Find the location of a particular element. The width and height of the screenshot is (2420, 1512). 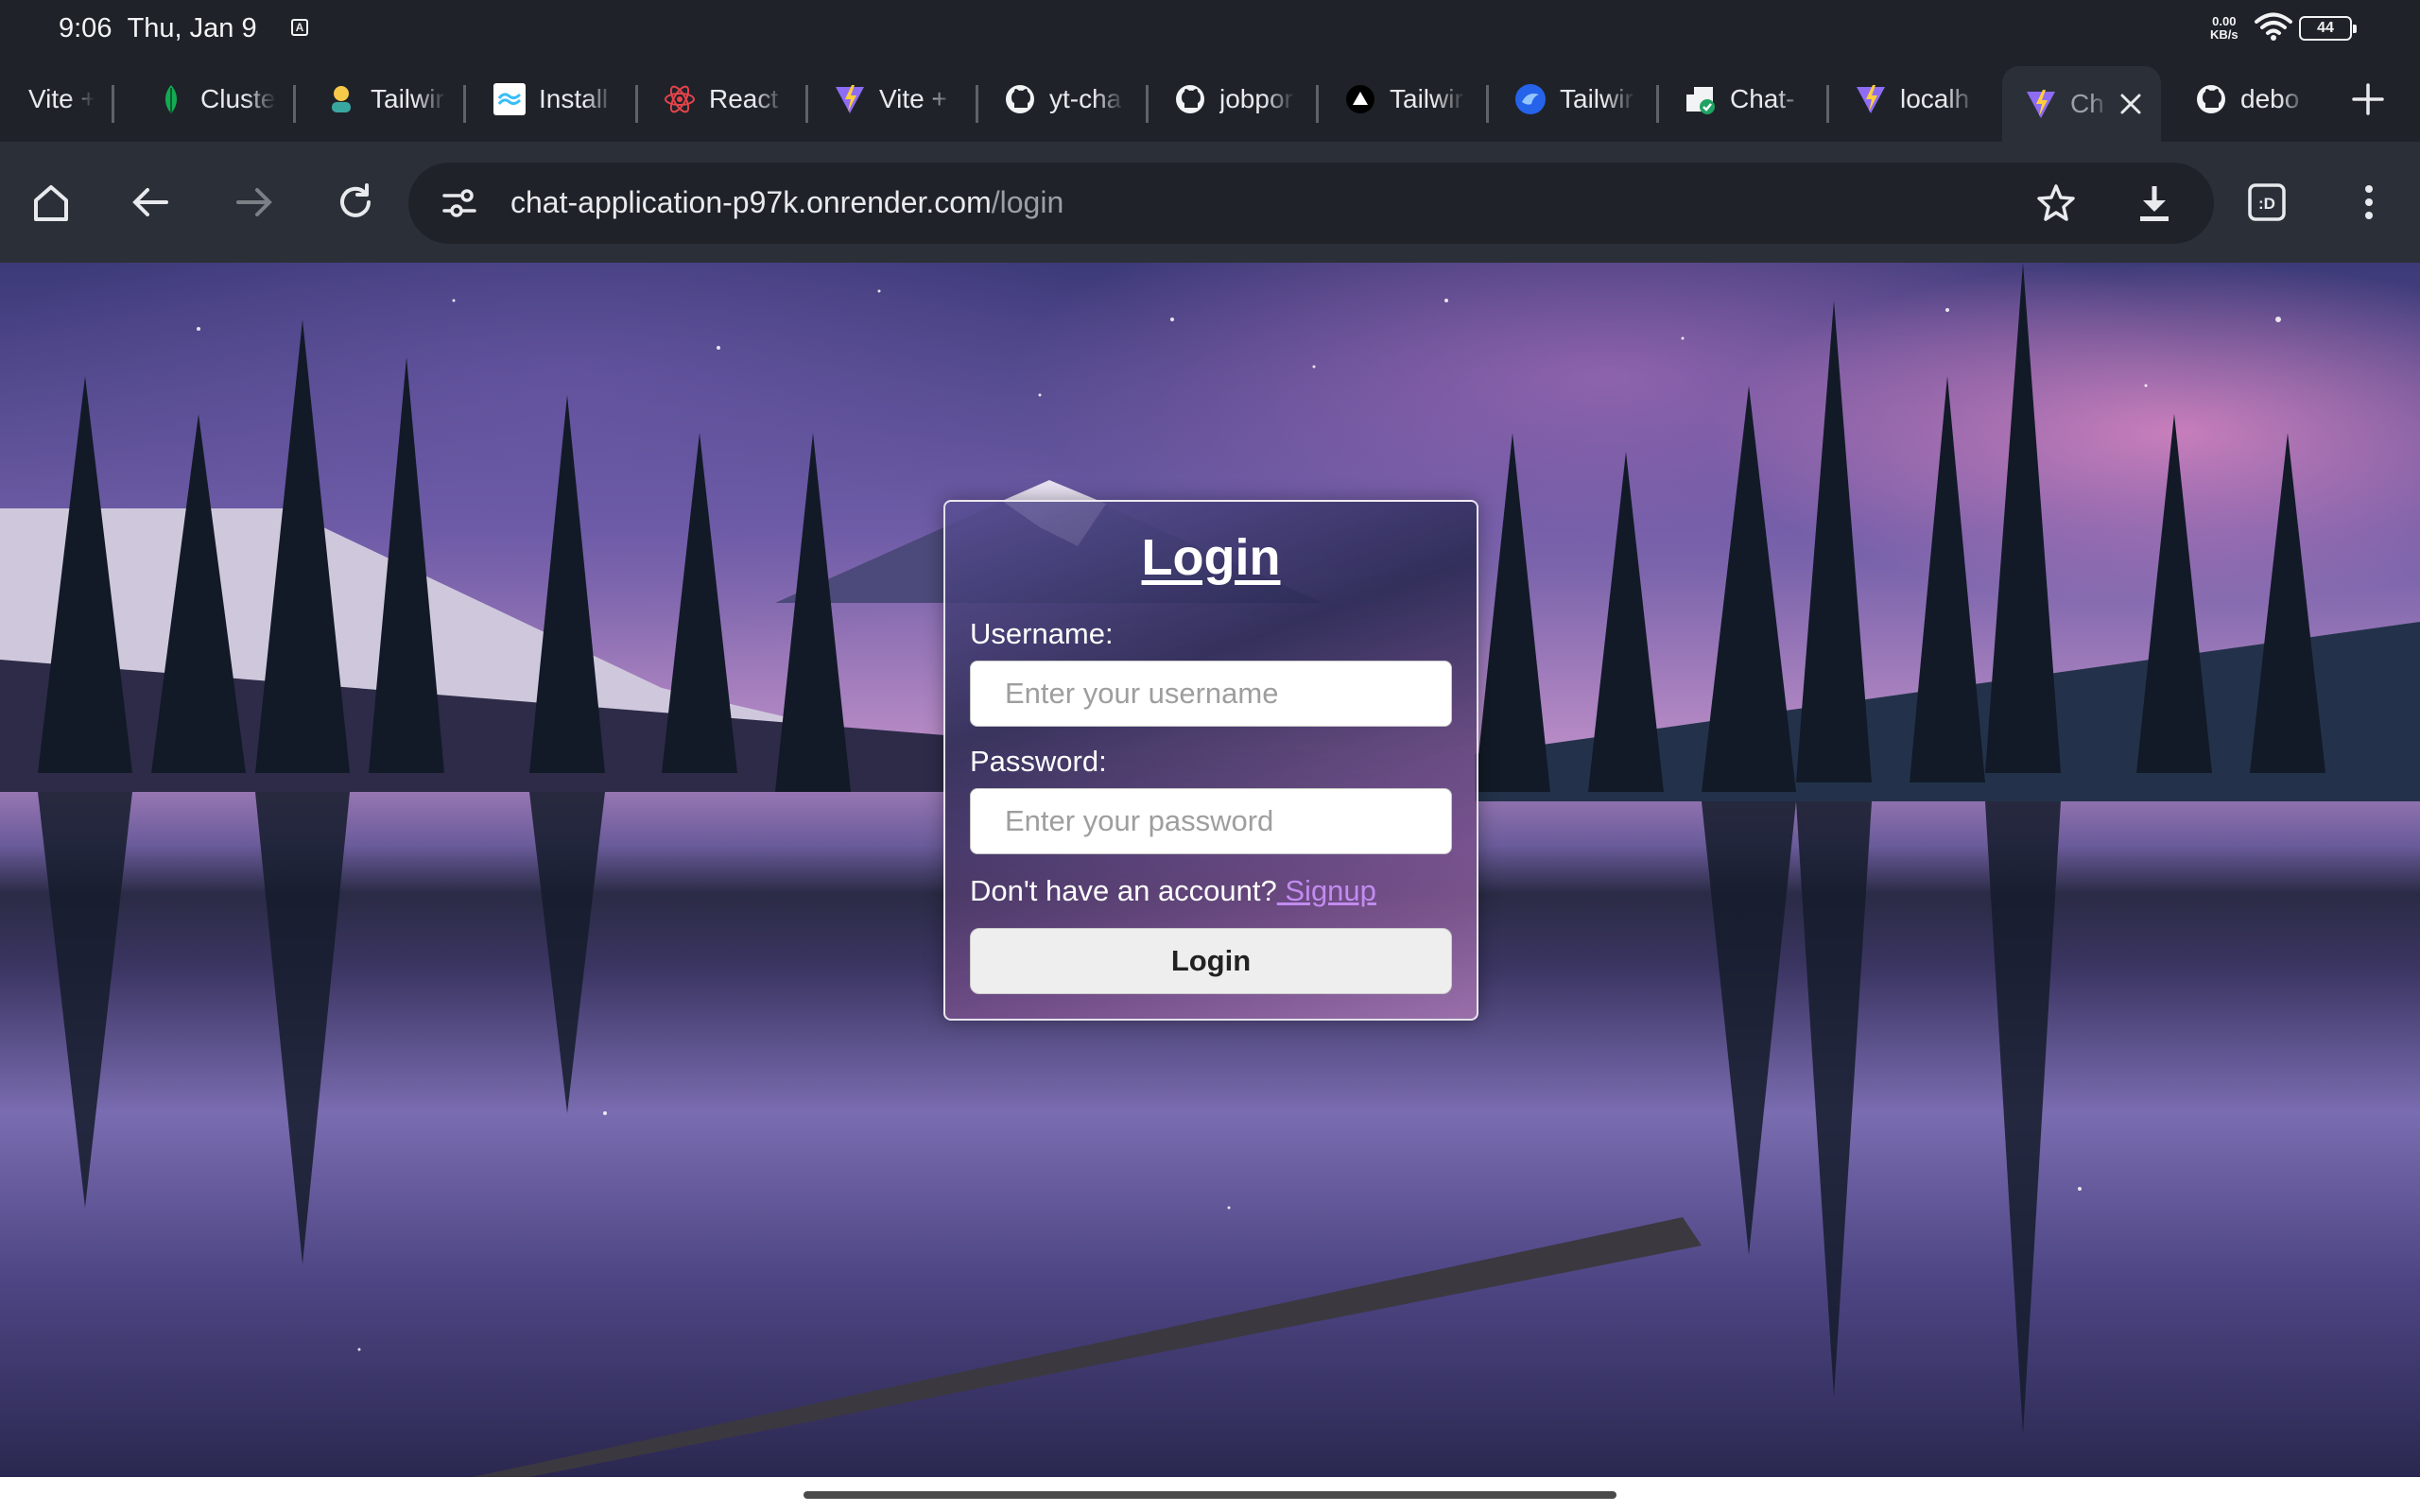

chat-app-icon is located at coordinates (1701, 99).